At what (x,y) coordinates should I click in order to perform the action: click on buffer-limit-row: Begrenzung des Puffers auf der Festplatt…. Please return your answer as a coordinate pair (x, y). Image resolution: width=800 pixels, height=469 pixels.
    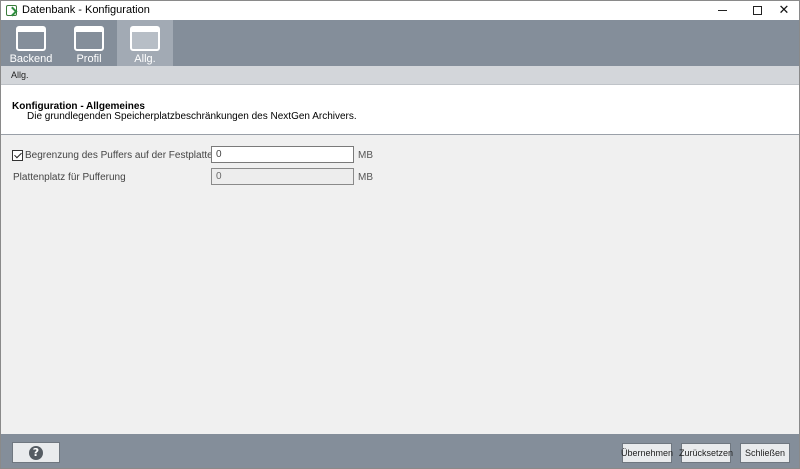
    Looking at the image, I should click on (400, 156).